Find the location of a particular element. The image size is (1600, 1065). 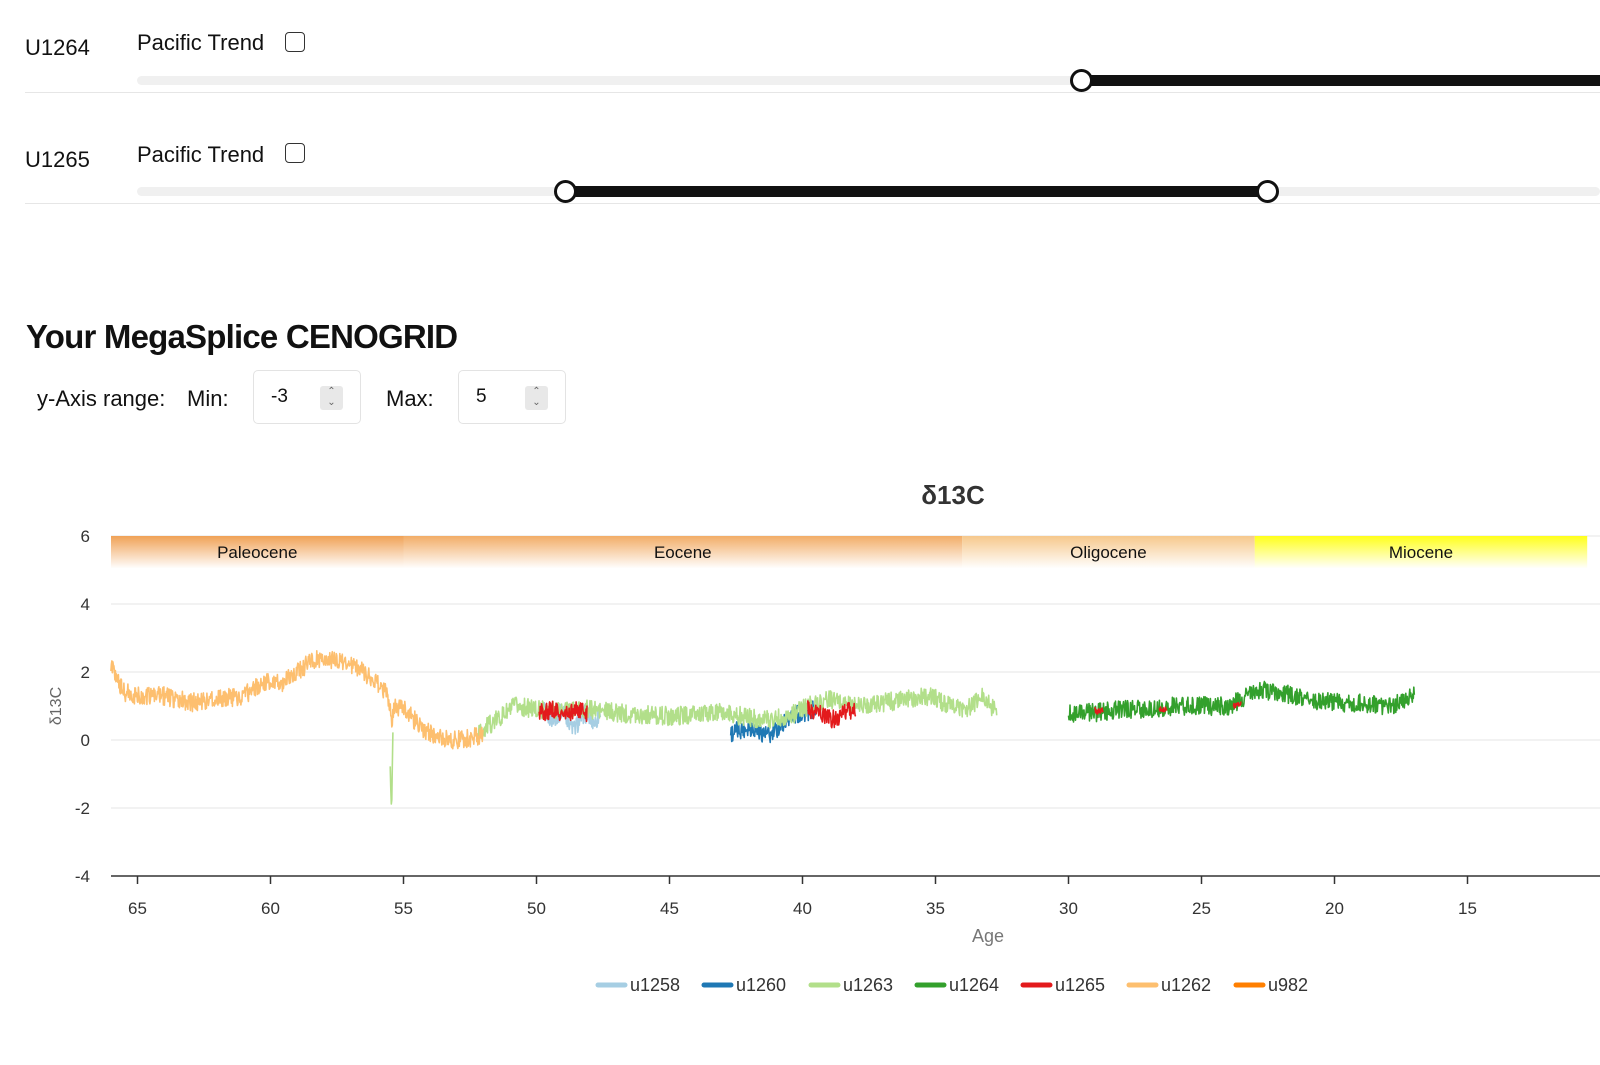

legend-label-u982: u982 is located at coordinates (1288, 985).